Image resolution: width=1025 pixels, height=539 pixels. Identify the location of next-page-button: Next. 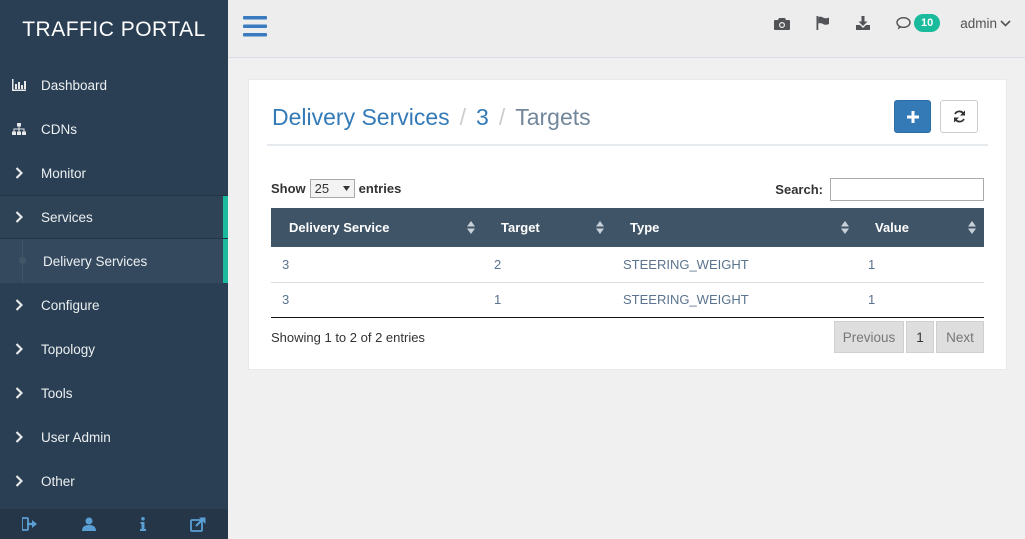
(960, 337).